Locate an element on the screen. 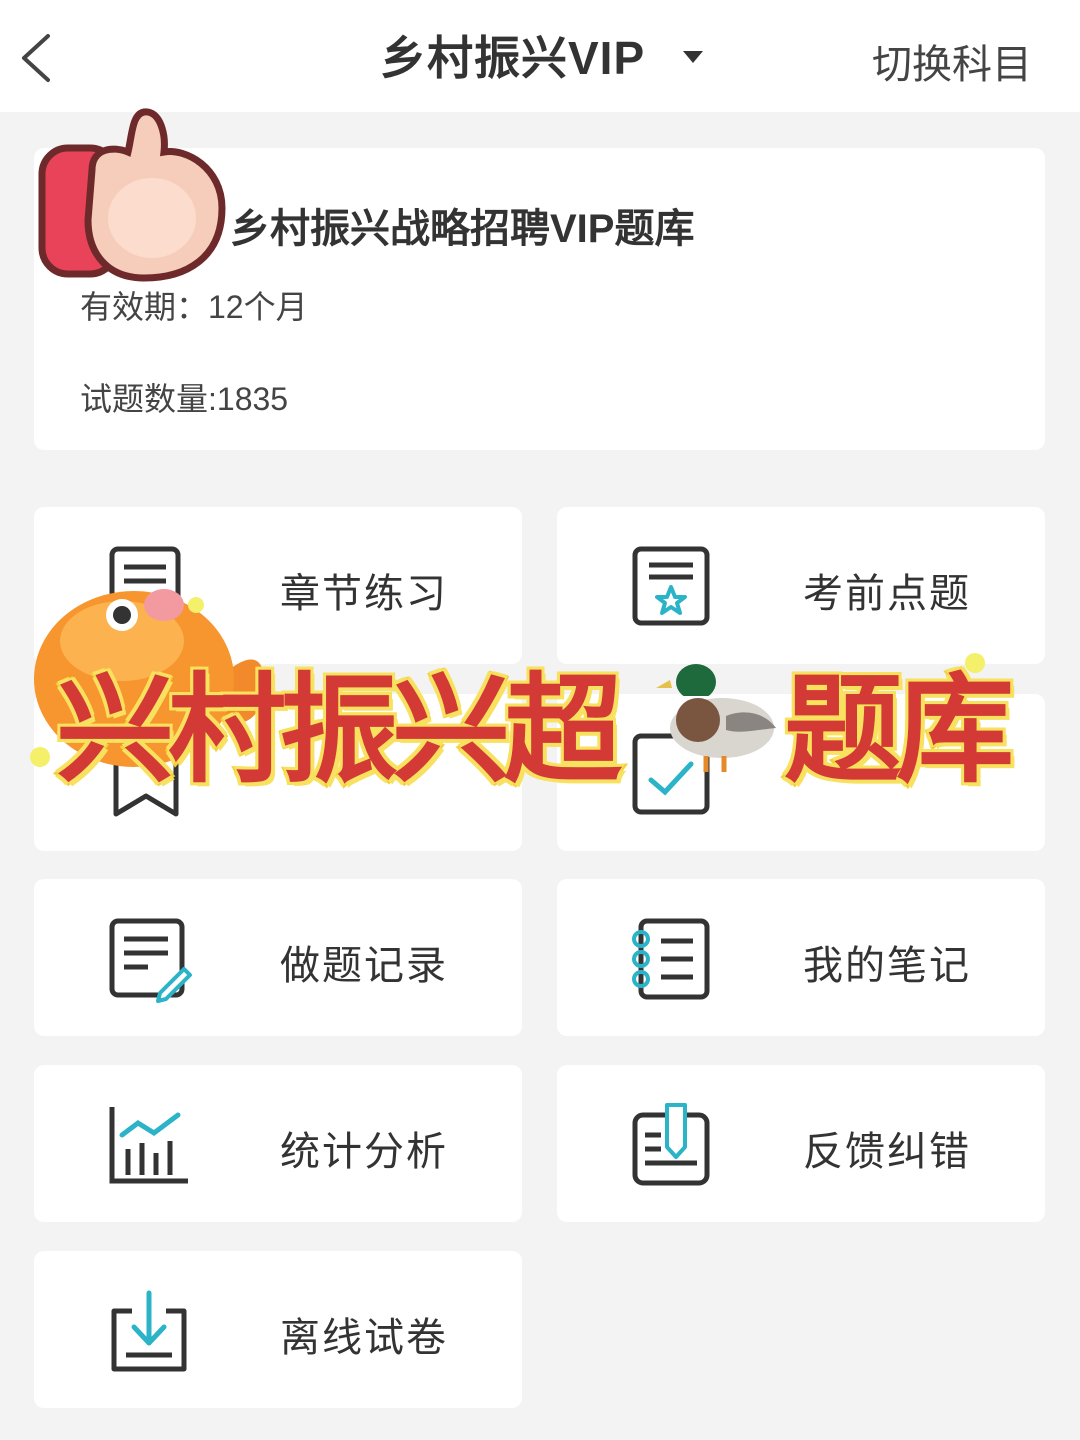 This screenshot has width=1080, height=1440. star-document-icon is located at coordinates (671, 586).